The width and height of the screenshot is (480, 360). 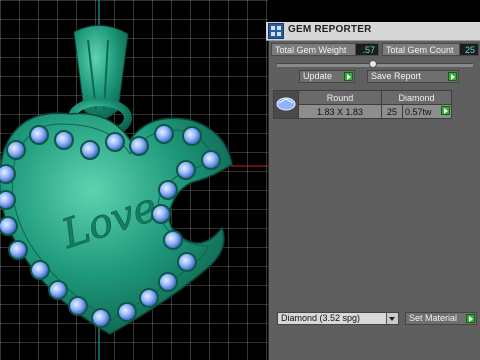 I want to click on save-report-button-label: Save Report, so click(x=396, y=76).